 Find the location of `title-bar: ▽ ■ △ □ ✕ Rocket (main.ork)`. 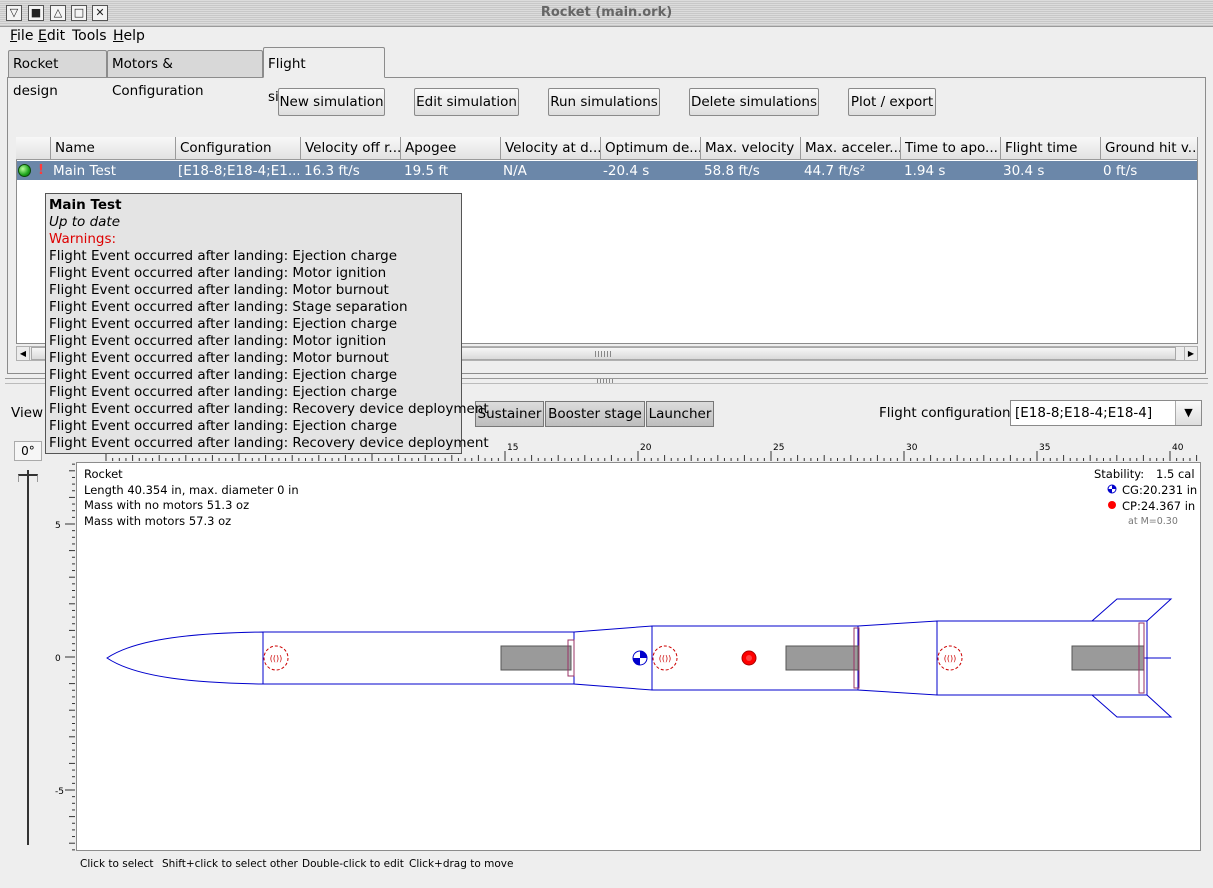

title-bar: ▽ ■ △ □ ✕ Rocket (main.ork) is located at coordinates (606, 13).